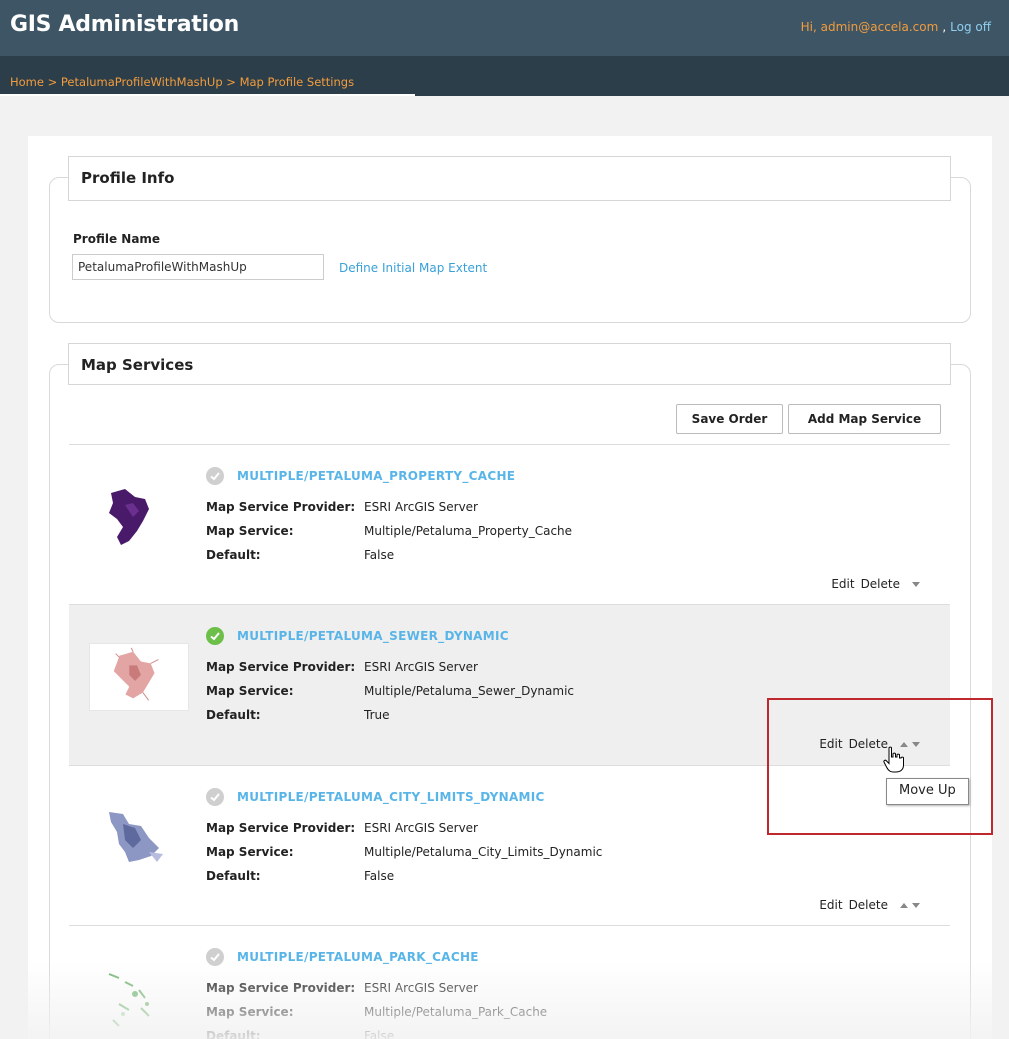  I want to click on move-up-tooltip: Move Up, so click(927, 791).